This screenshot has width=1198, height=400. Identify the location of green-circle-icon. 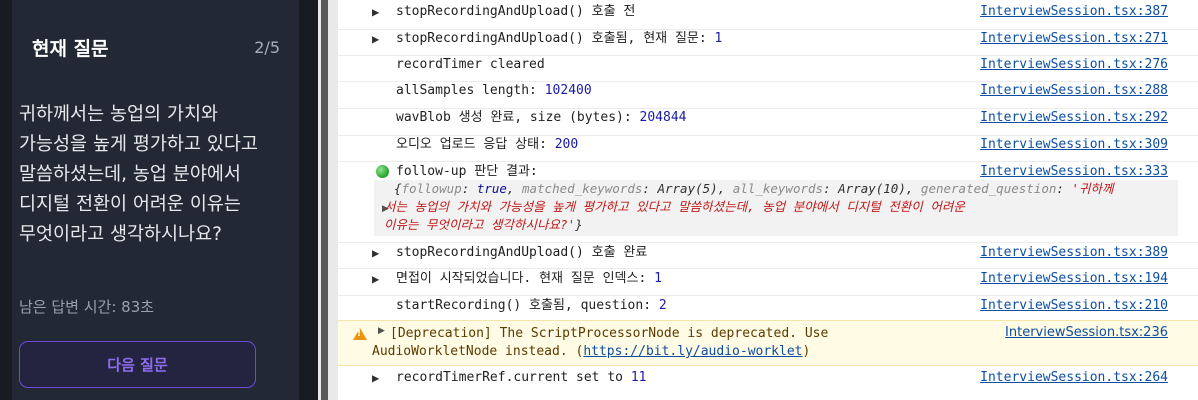
(382, 171).